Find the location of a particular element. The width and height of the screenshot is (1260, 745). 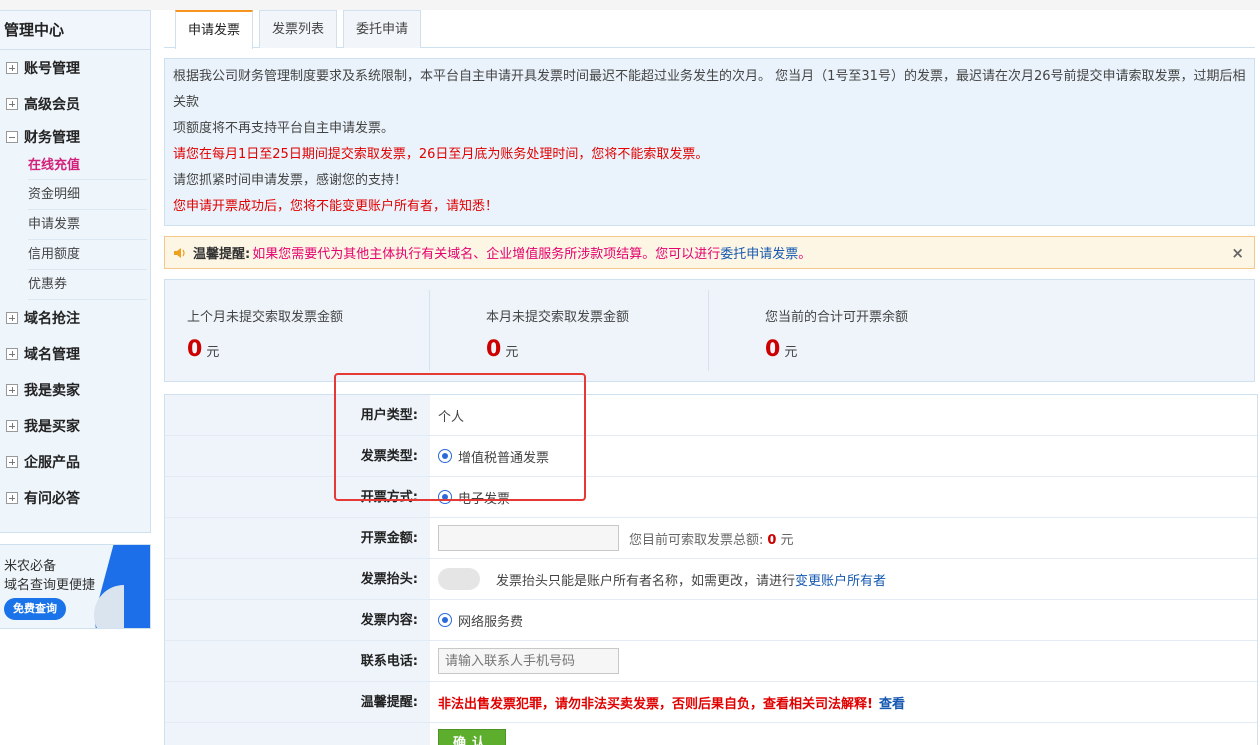

menu-item-buyer: 我是买家 is located at coordinates (75, 426).